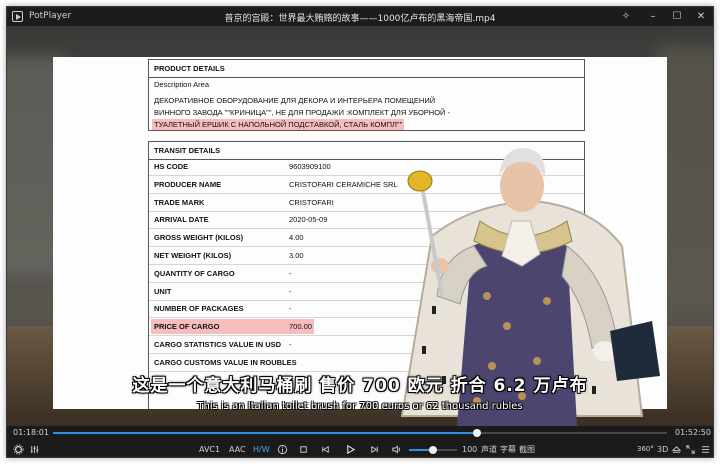  I want to click on total-time: 01:52:50, so click(693, 432).